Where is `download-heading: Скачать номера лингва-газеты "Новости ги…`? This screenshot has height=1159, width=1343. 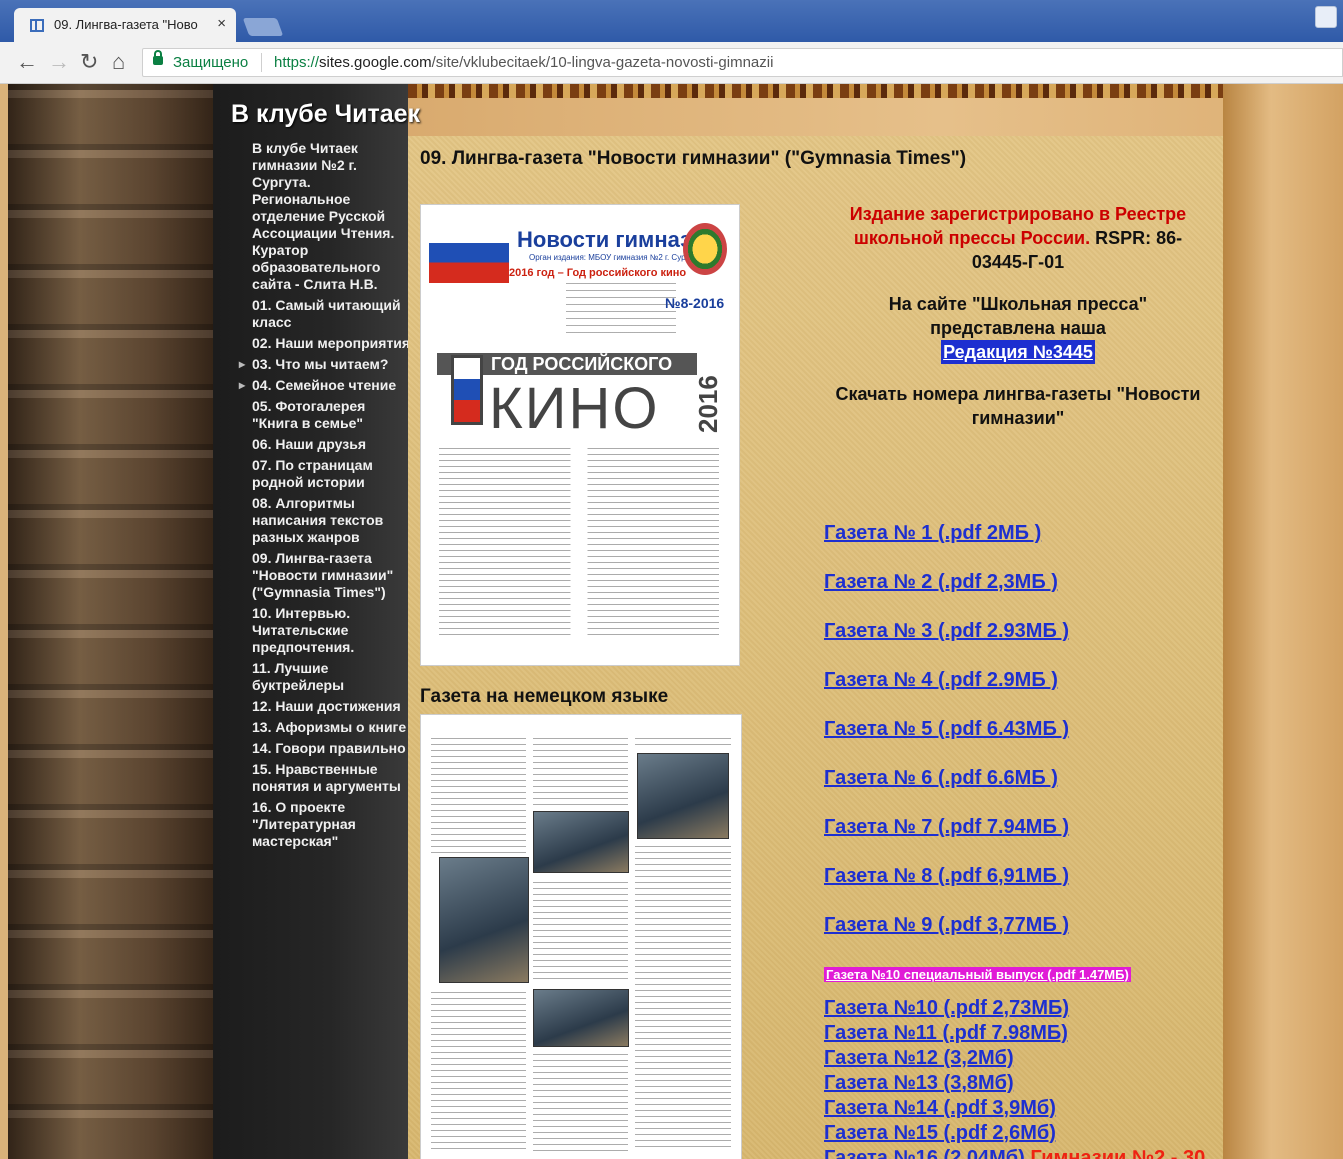 download-heading: Скачать номера лингва-газеты "Новости ги… is located at coordinates (1018, 406).